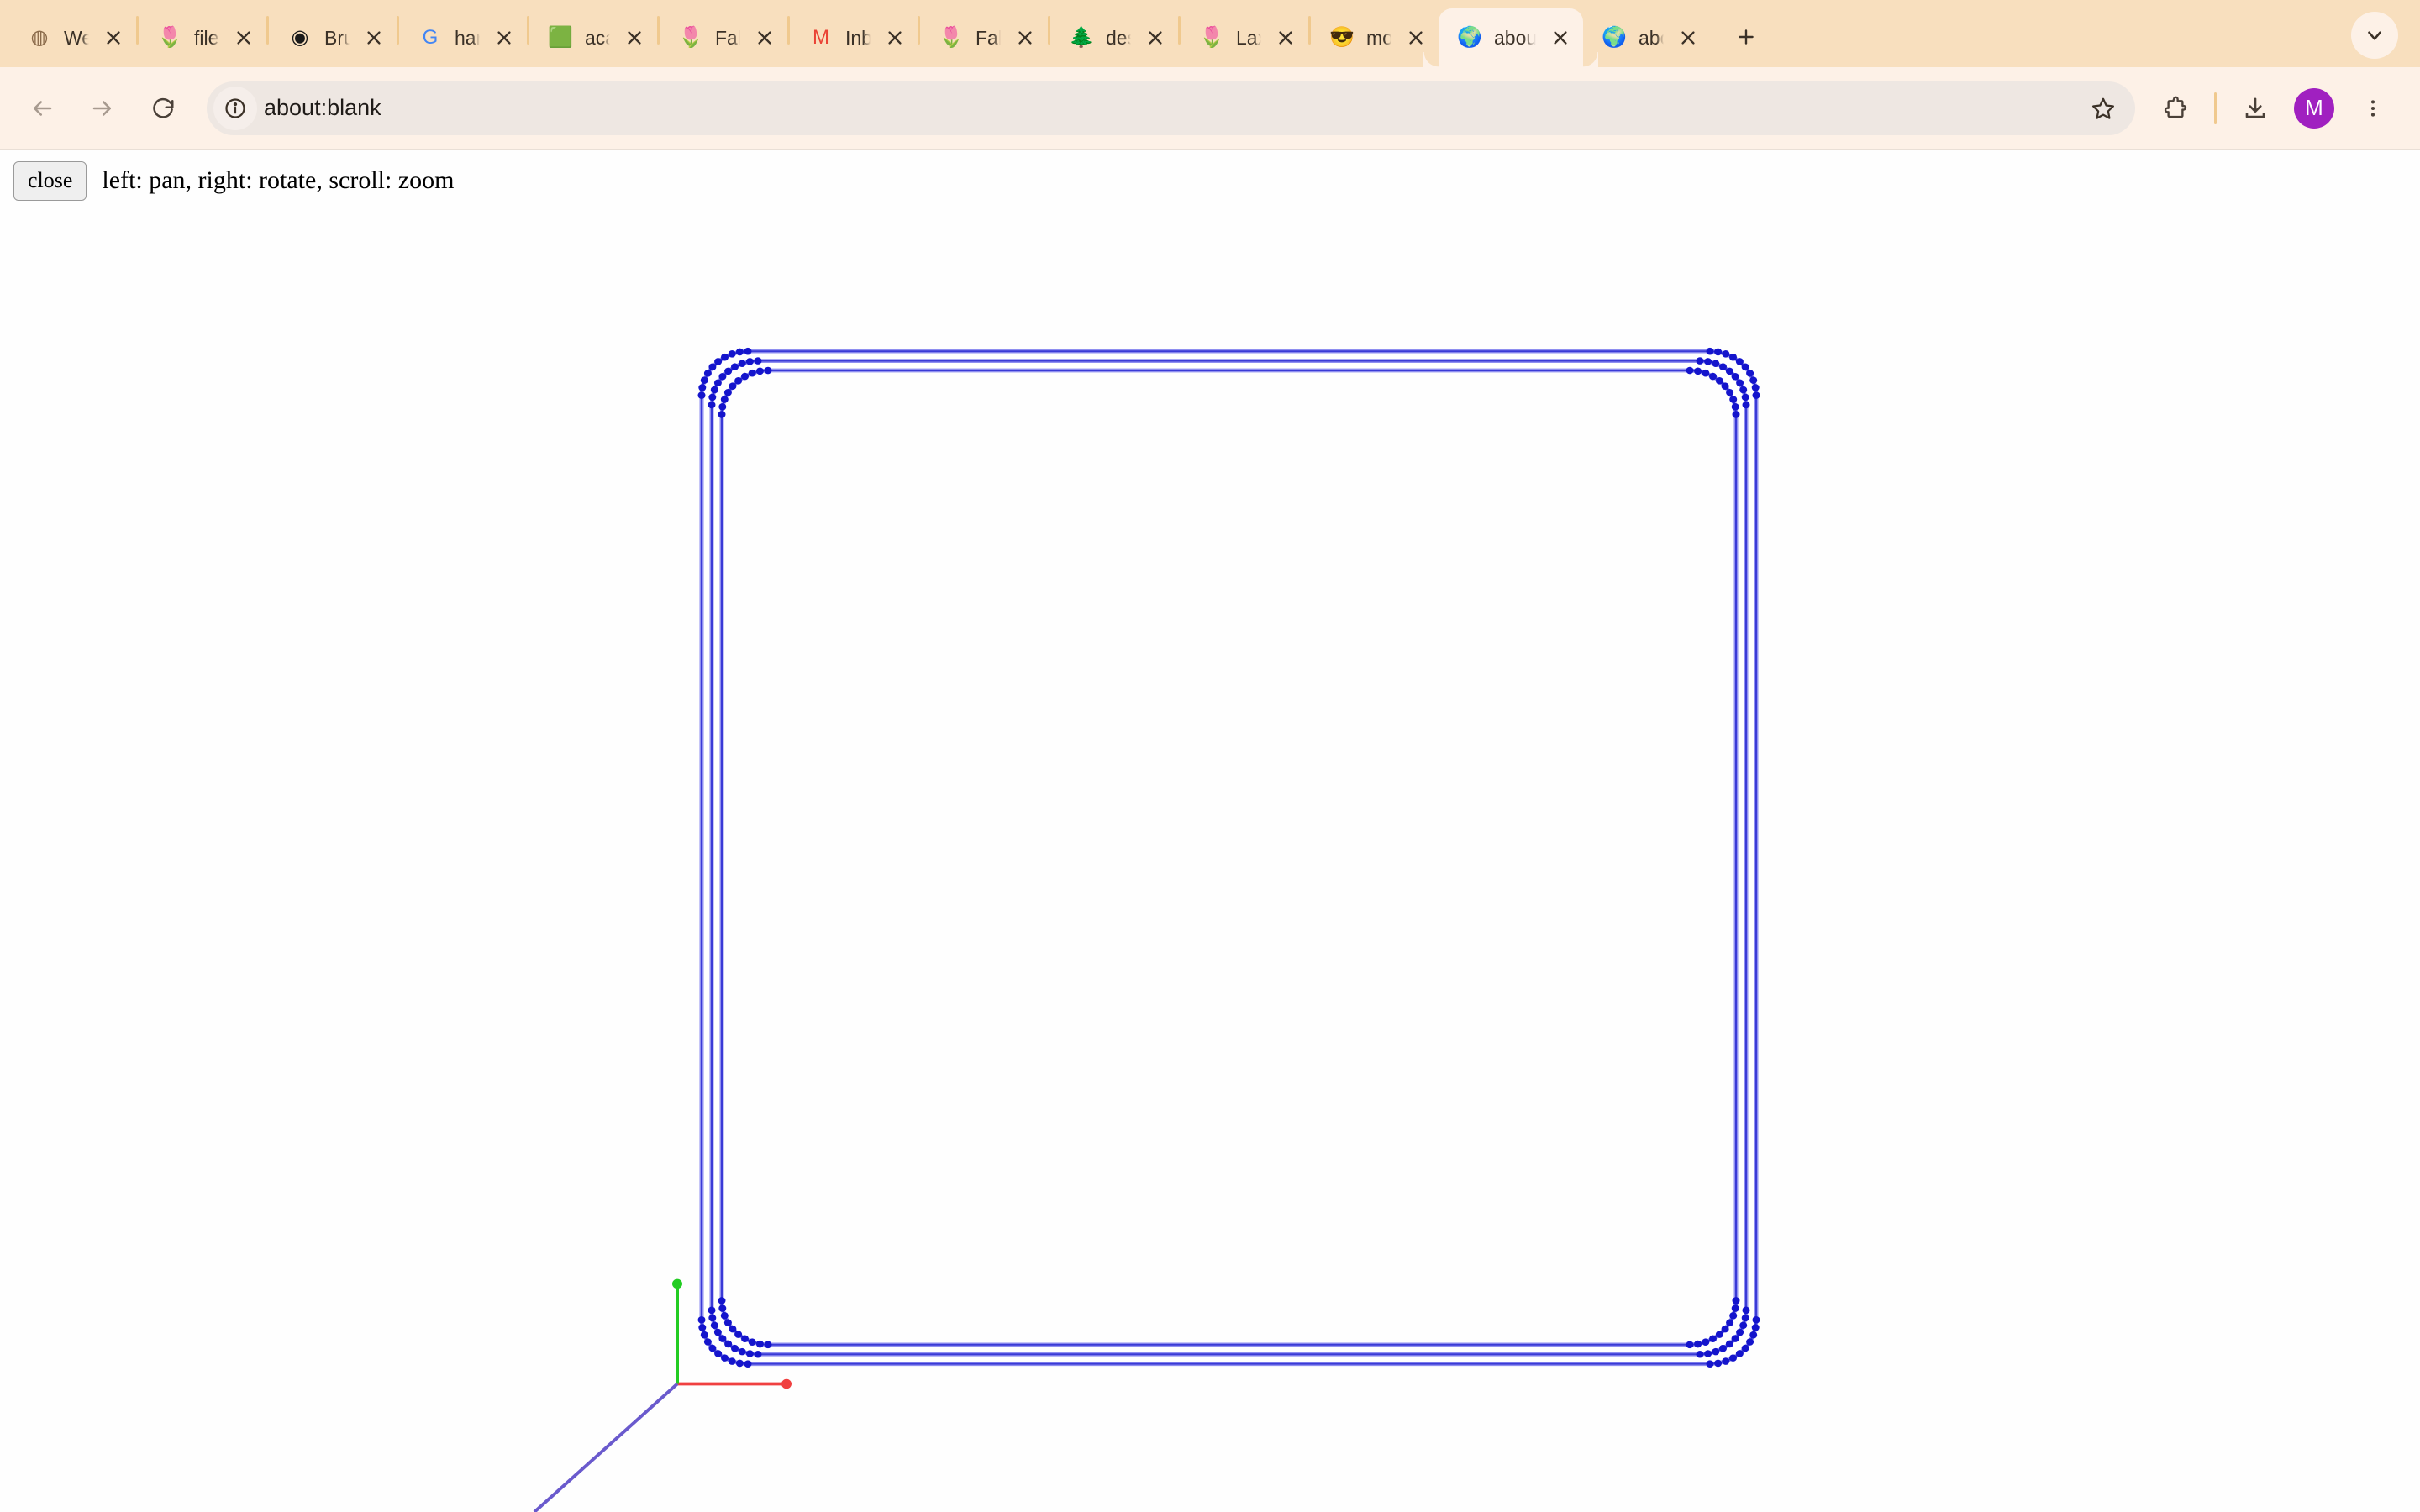 This screenshot has width=2420, height=1512. Describe the element at coordinates (333, 37) in the screenshot. I see `browser-tab: ◉ Bruce` at that location.